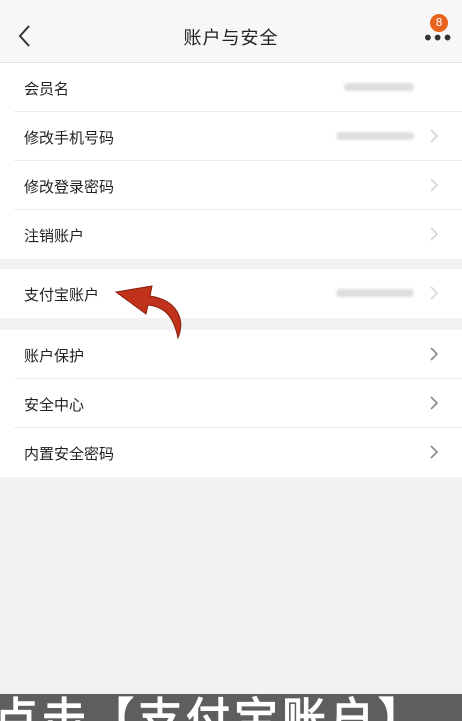 The width and height of the screenshot is (462, 721). Describe the element at coordinates (54, 236) in the screenshot. I see `row-label: 注销账户` at that location.